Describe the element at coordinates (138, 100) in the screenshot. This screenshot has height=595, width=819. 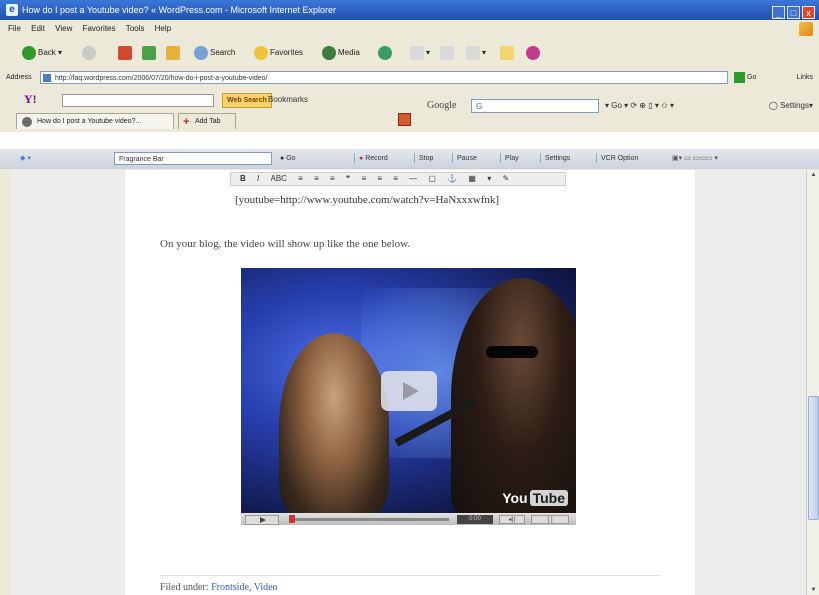
I see `yahoo-search-input` at that location.